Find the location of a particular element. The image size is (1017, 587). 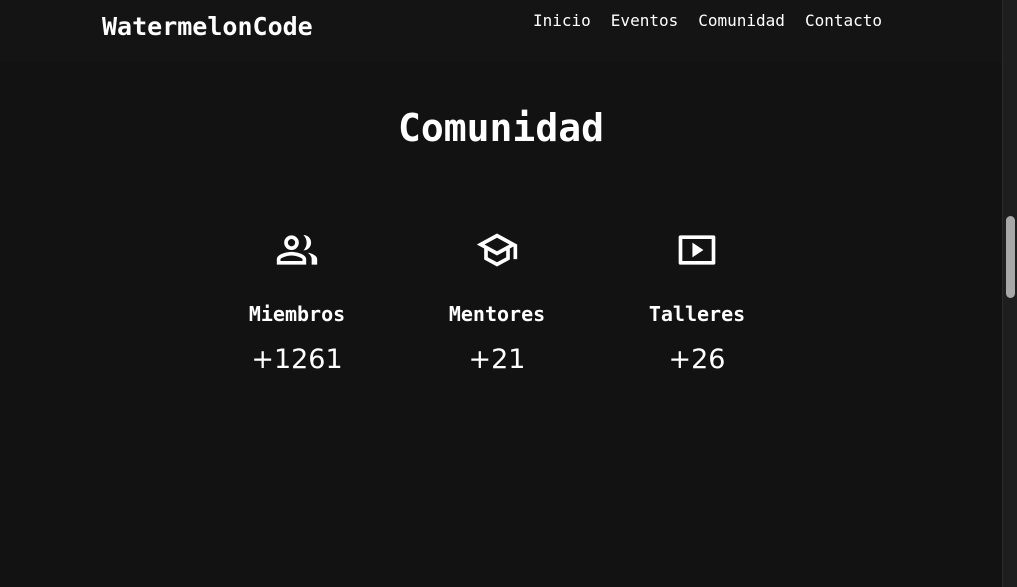

community-stats: Miembros +1261 Mentores +21 Talleres +26 is located at coordinates (497, 301).